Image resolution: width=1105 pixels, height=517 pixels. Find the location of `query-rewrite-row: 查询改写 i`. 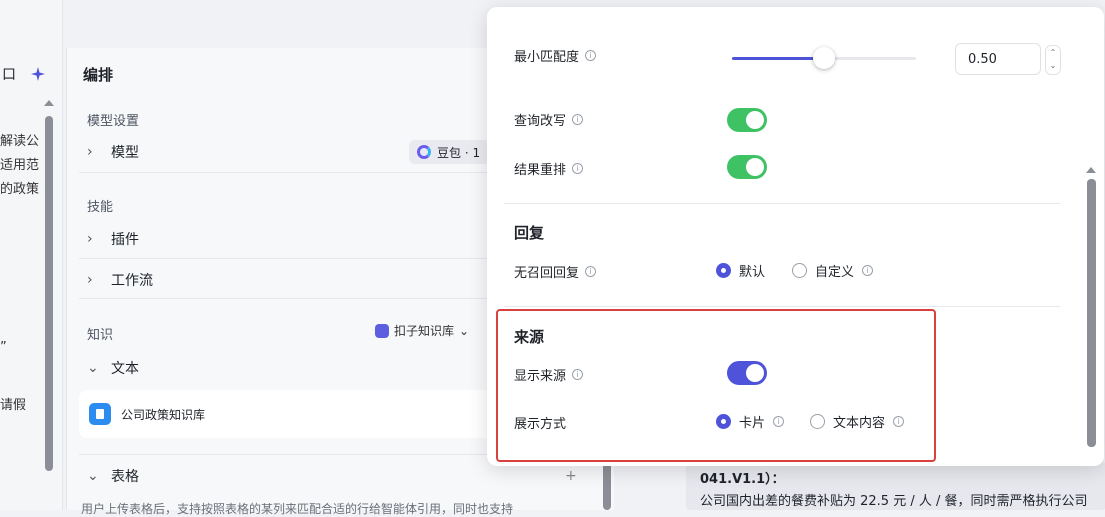

query-rewrite-row: 查询改写 i is located at coordinates (549, 119).